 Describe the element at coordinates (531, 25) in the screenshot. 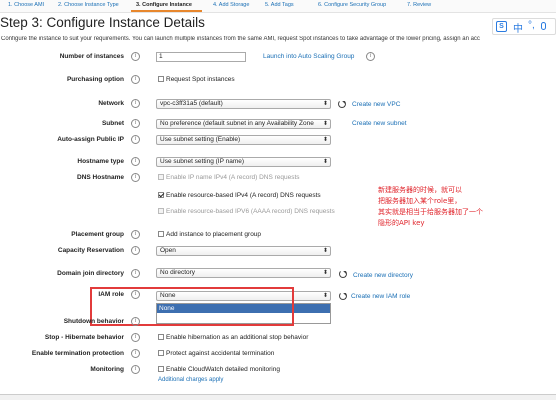

I see `ime-punctuation-toggle: °,` at that location.